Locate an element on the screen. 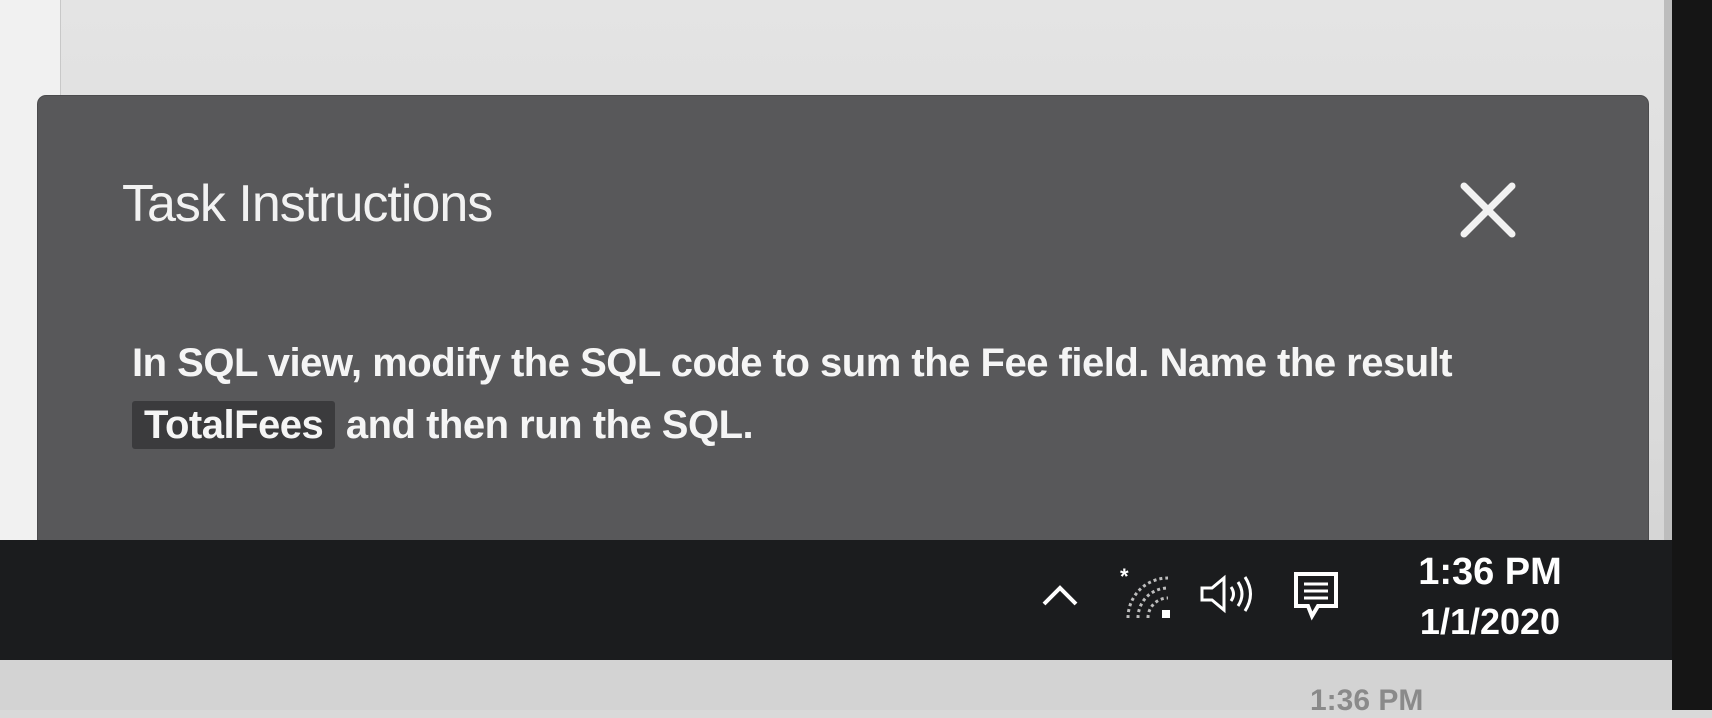 The image size is (1712, 718). panel-title: Task Instructions is located at coordinates (307, 204).